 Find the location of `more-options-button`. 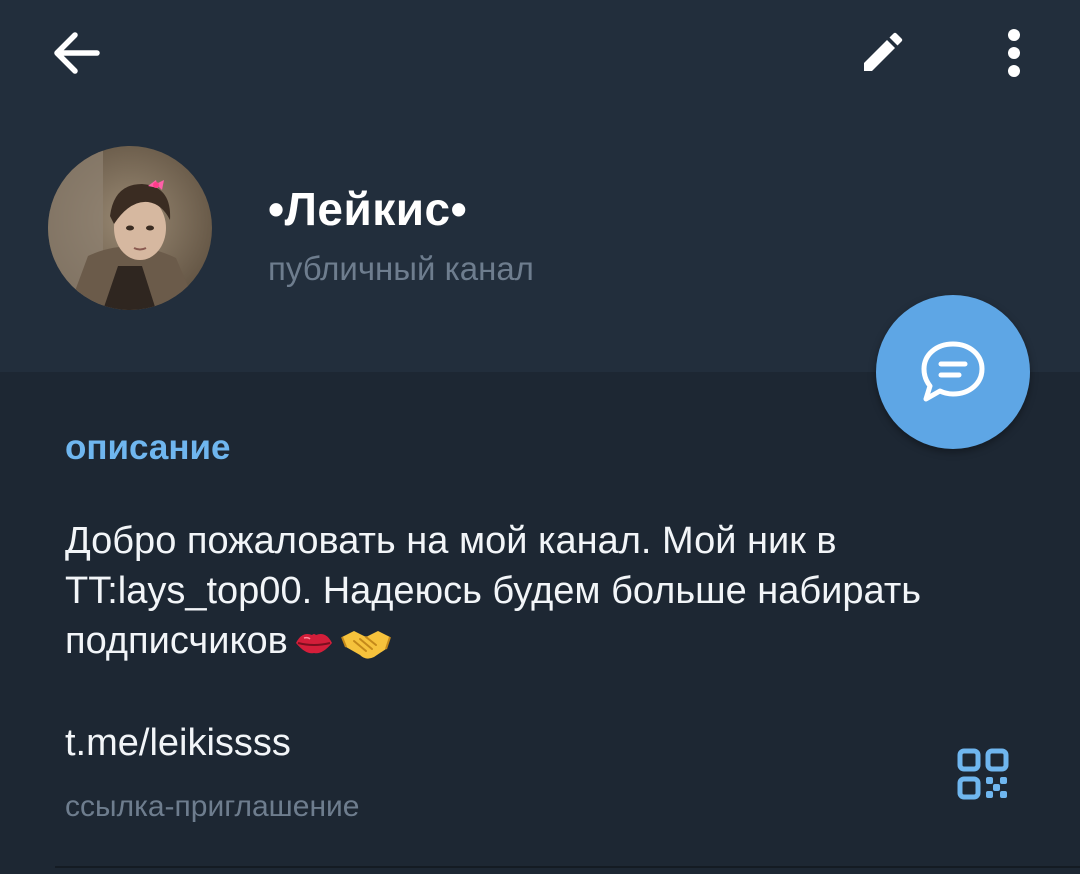

more-options-button is located at coordinates (1014, 53).